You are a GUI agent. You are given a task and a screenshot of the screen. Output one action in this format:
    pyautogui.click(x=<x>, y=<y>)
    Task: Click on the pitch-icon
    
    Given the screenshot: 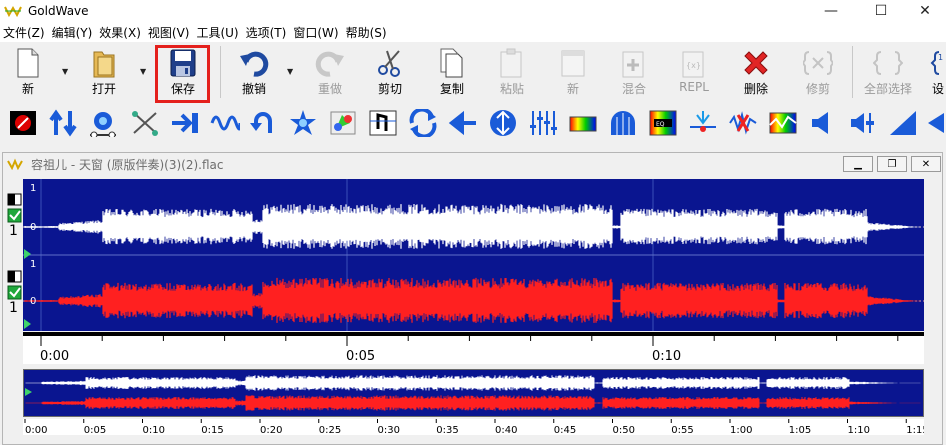 What is the action you would take?
    pyautogui.click(x=503, y=123)
    